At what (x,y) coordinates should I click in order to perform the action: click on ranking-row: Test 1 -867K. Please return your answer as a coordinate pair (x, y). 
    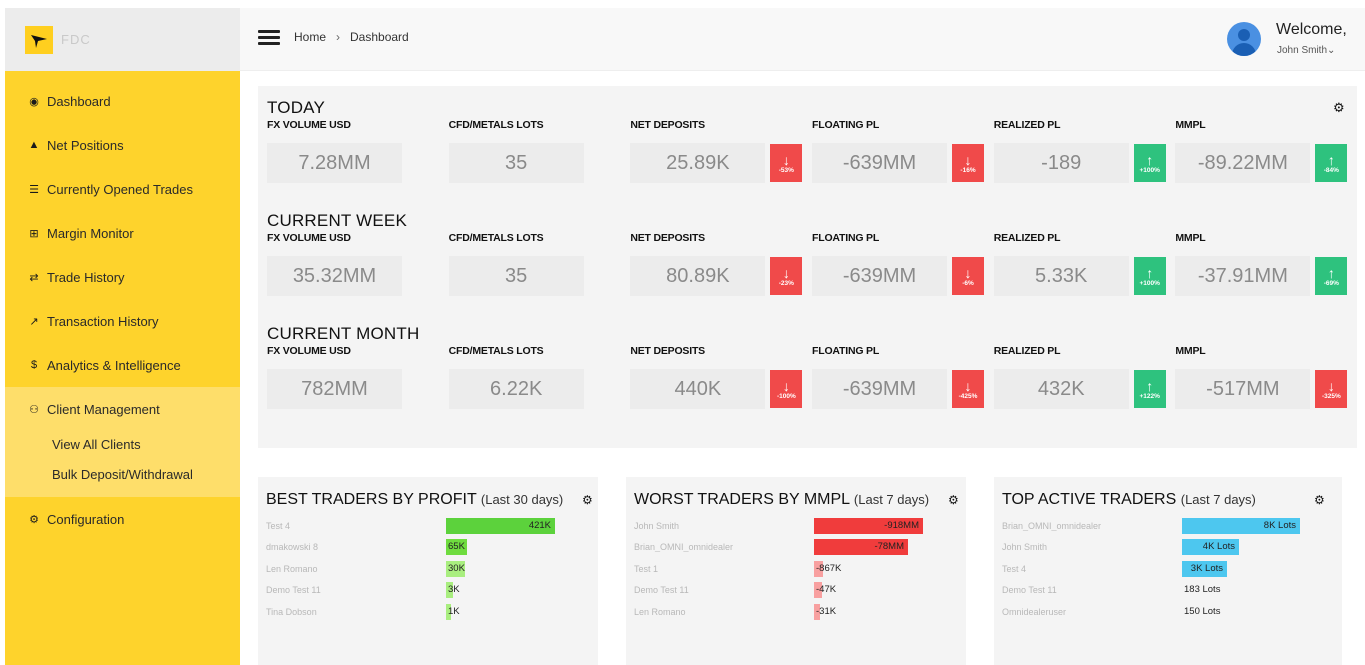
    Looking at the image, I should click on (799, 569).